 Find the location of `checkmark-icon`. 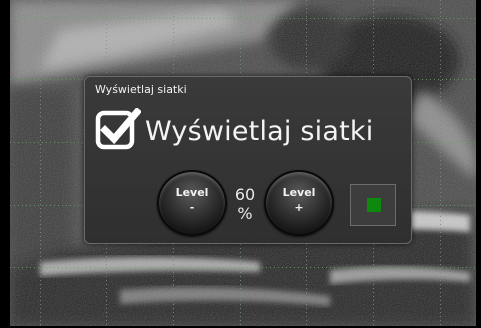

checkmark-icon is located at coordinates (118, 128).